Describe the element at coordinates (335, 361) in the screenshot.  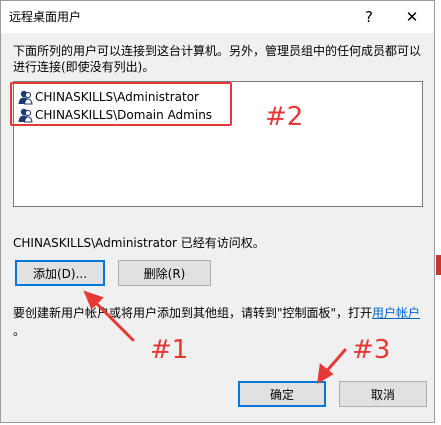
I see `arrow-to-ok-button` at that location.